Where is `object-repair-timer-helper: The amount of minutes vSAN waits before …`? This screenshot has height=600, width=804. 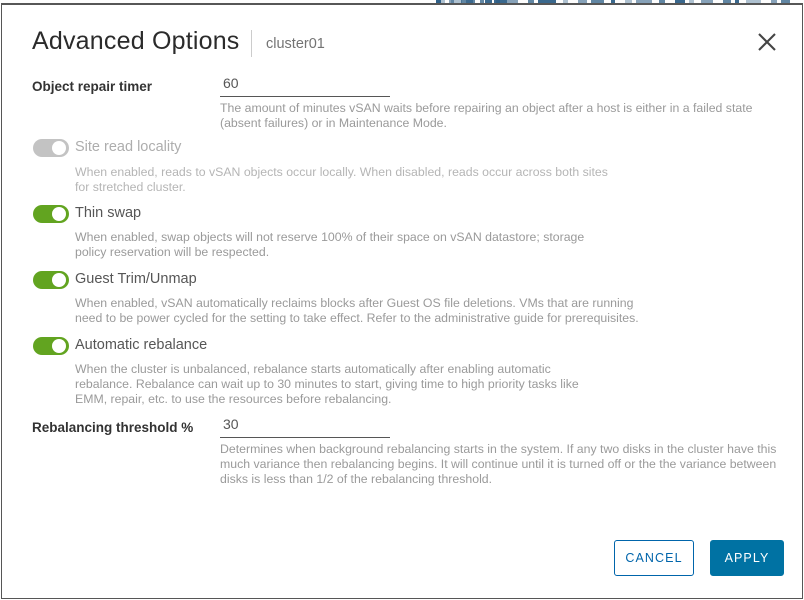
object-repair-timer-helper: The amount of minutes vSAN waits before … is located at coordinates (486, 115).